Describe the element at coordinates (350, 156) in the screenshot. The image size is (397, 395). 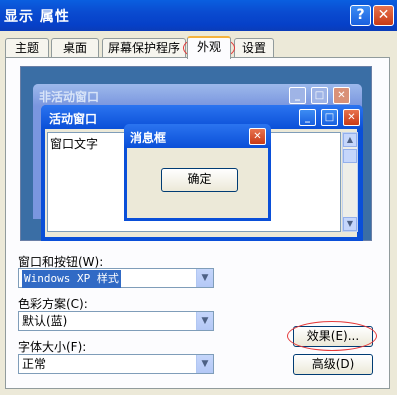
I see `scroll-thumb` at that location.